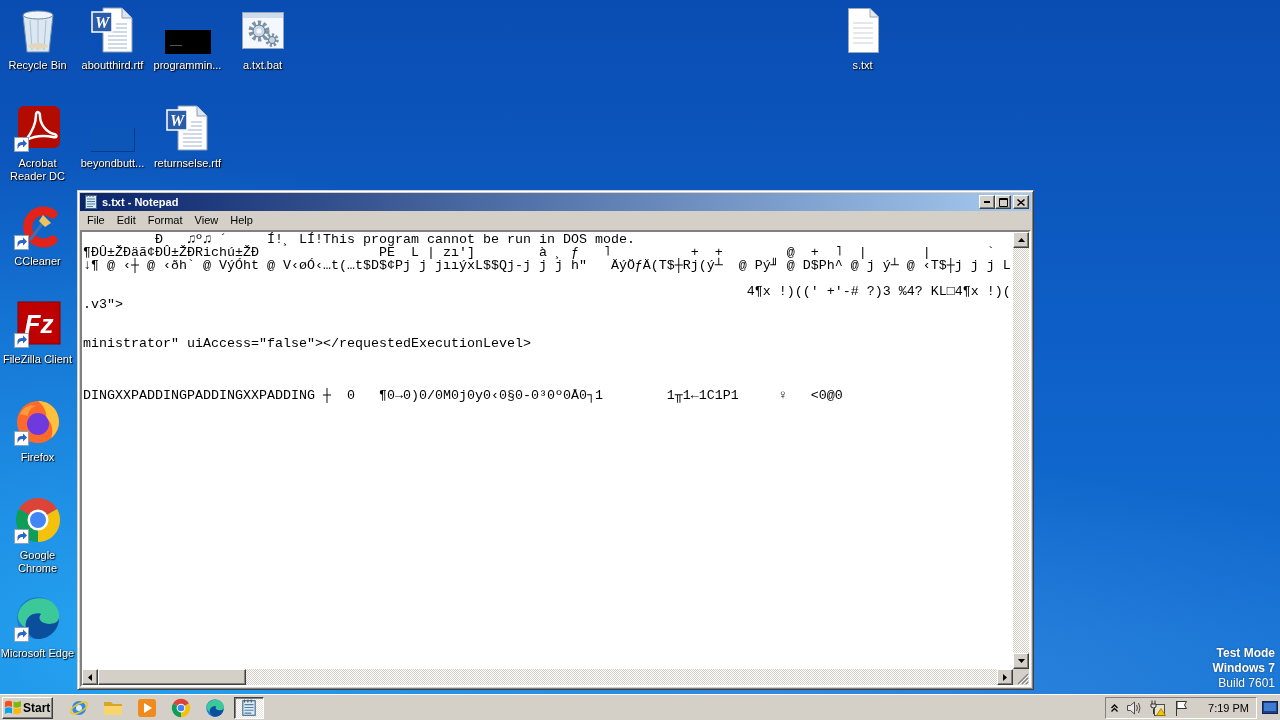 This screenshot has width=1280, height=720. I want to click on chrome-button, so click(181, 707).